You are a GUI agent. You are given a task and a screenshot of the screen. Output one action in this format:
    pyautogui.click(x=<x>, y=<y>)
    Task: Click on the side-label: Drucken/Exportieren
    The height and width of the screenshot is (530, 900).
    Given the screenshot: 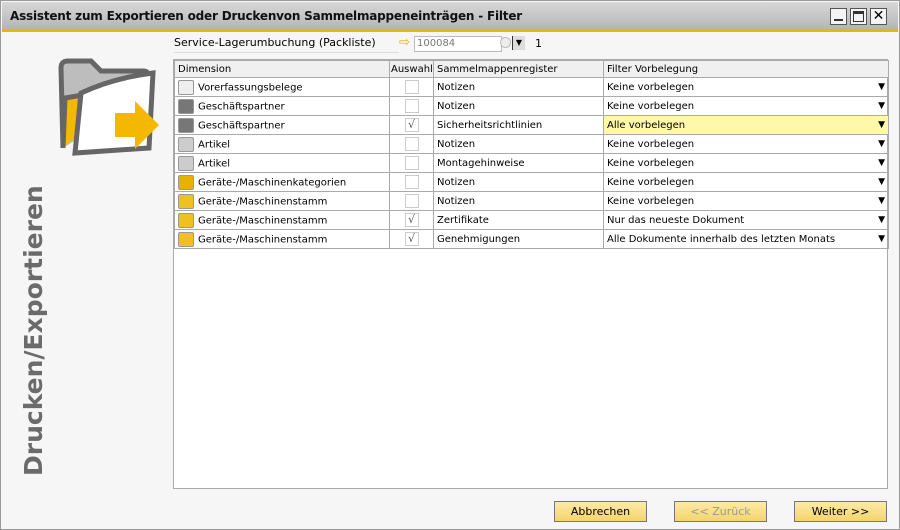 What is the action you would take?
    pyautogui.click(x=33, y=330)
    